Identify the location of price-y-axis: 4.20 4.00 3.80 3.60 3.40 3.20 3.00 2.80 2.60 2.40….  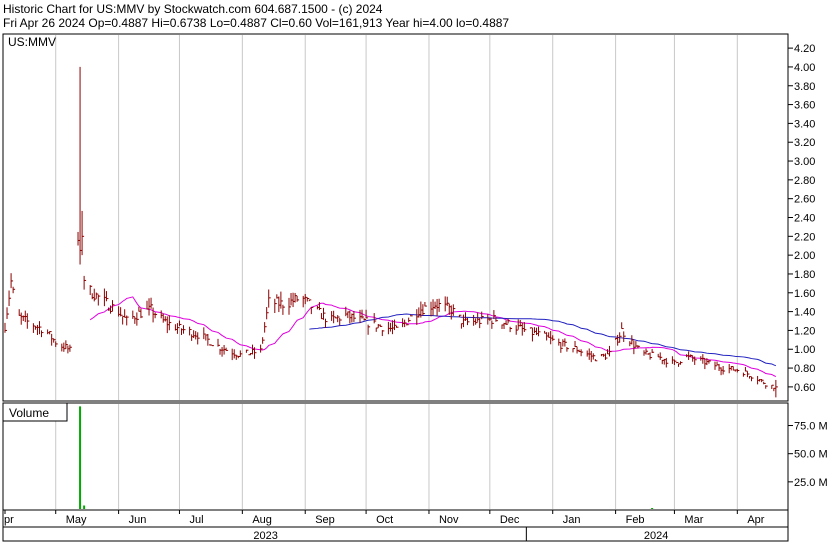
(801, 218).